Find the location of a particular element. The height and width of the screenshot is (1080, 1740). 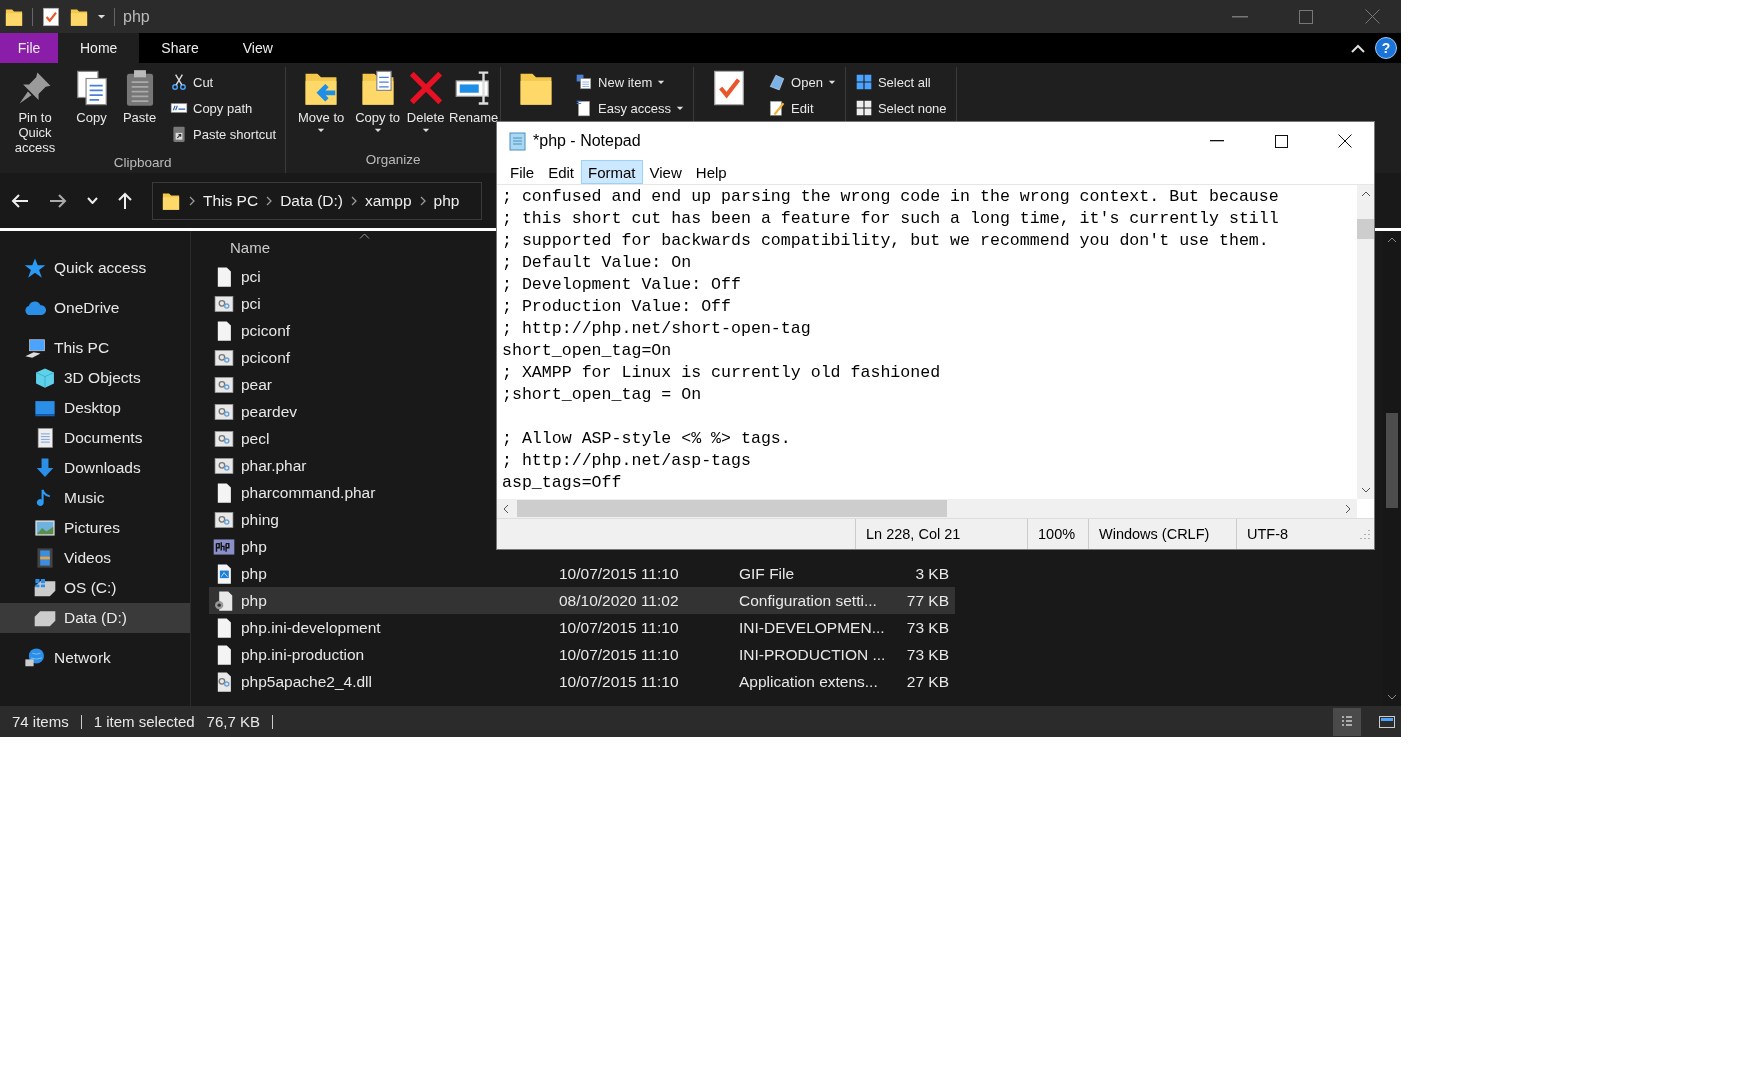

computer-icon is located at coordinates (35, 348).